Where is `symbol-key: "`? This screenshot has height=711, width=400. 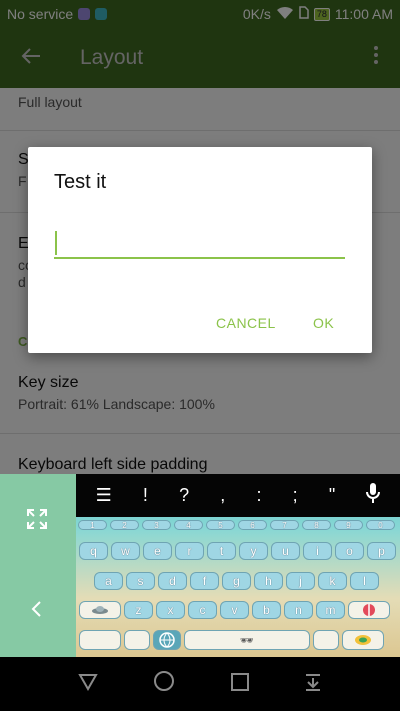 symbol-key: " is located at coordinates (332, 495).